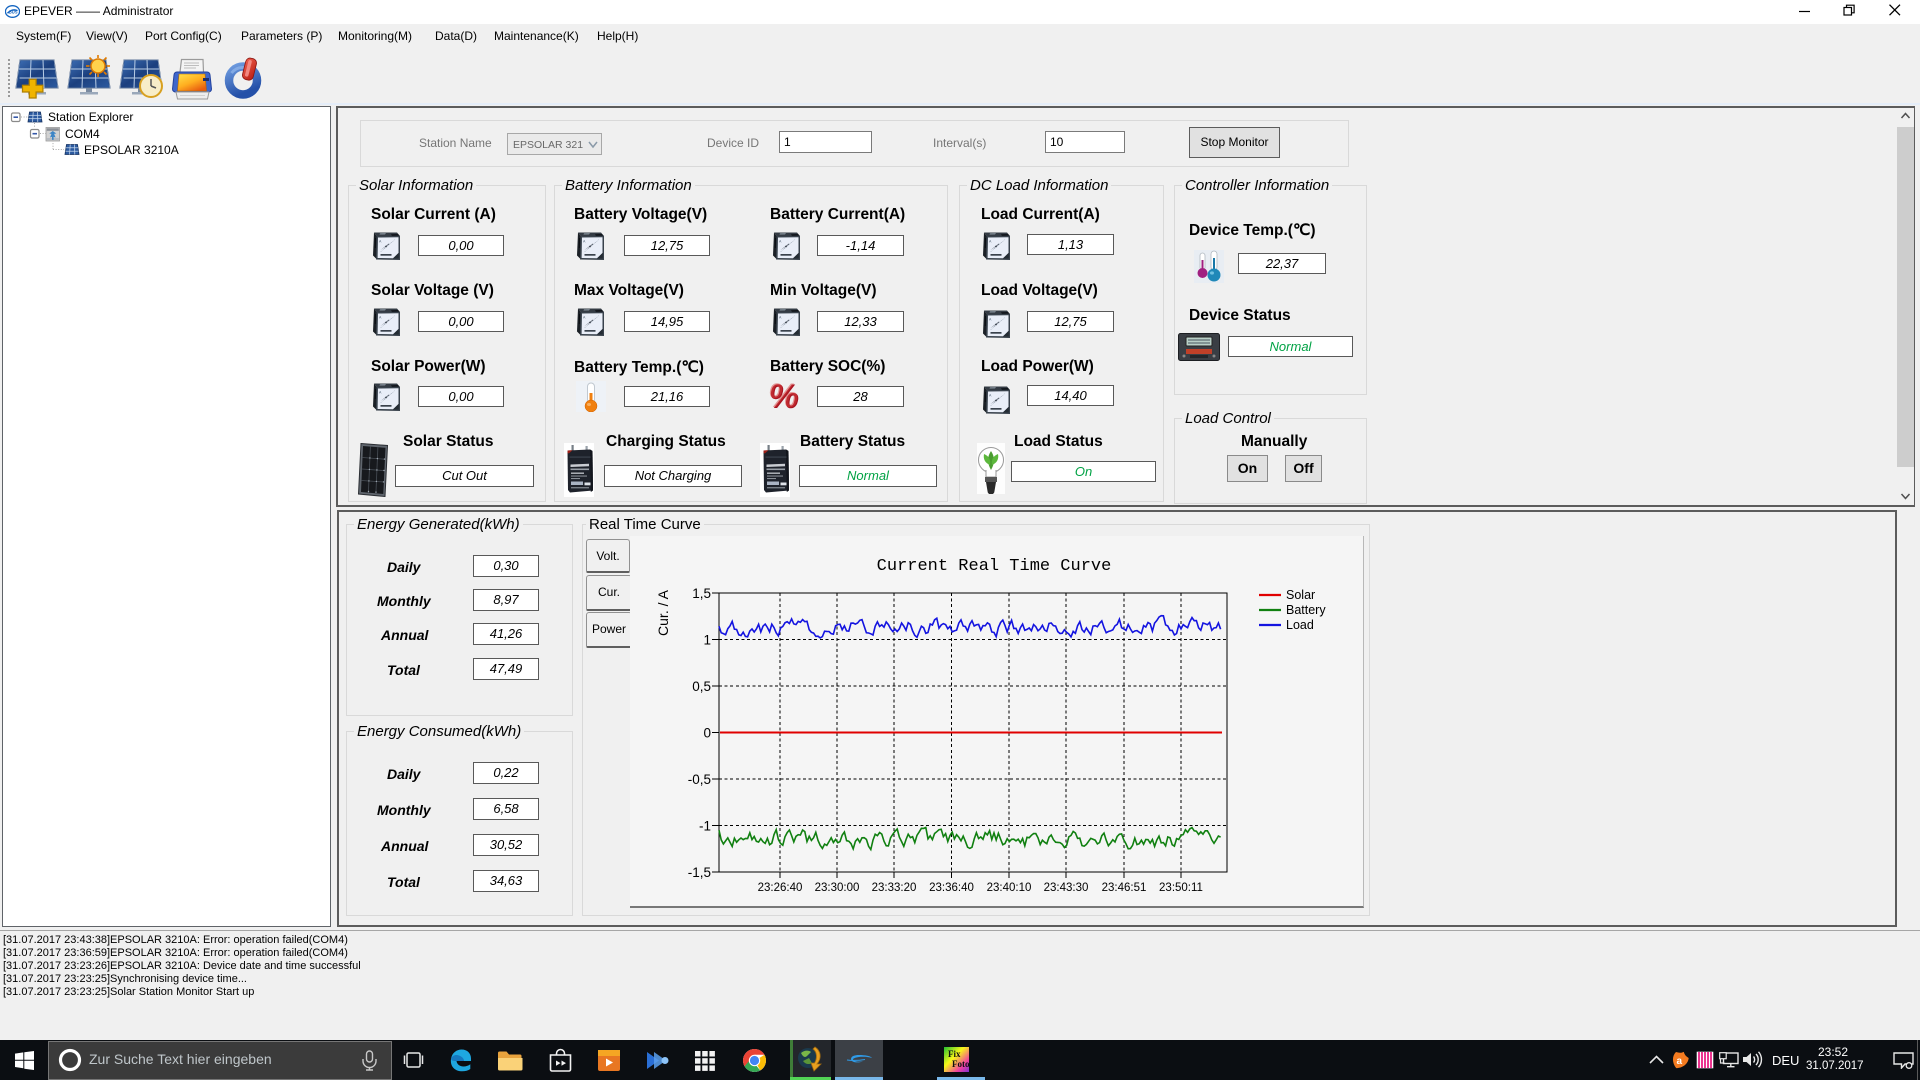 The width and height of the screenshot is (1920, 1080). What do you see at coordinates (1181, 888) in the screenshot?
I see `svg-text: 23:50:11` at bounding box center [1181, 888].